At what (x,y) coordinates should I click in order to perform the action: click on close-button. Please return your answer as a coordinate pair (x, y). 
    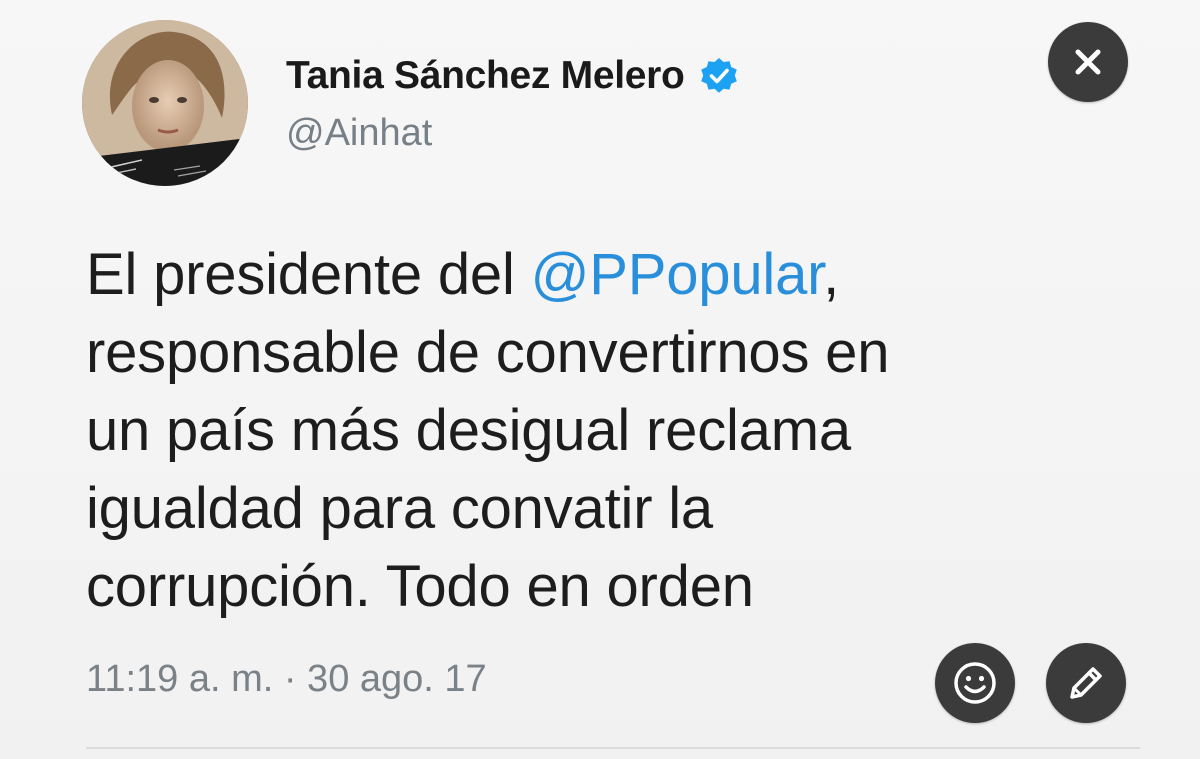
    Looking at the image, I should click on (1088, 62).